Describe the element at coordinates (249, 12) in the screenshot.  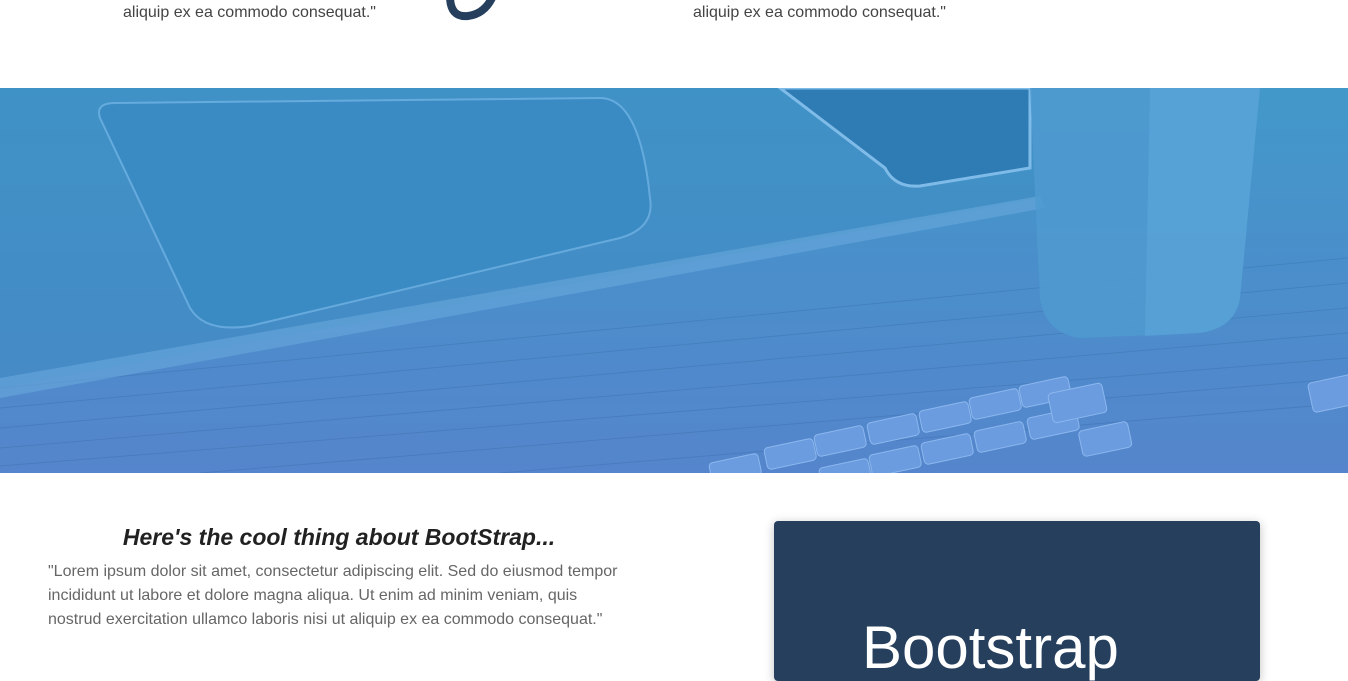
I see `quote-left-ending: aliquip ex ea commodo consequat."` at that location.